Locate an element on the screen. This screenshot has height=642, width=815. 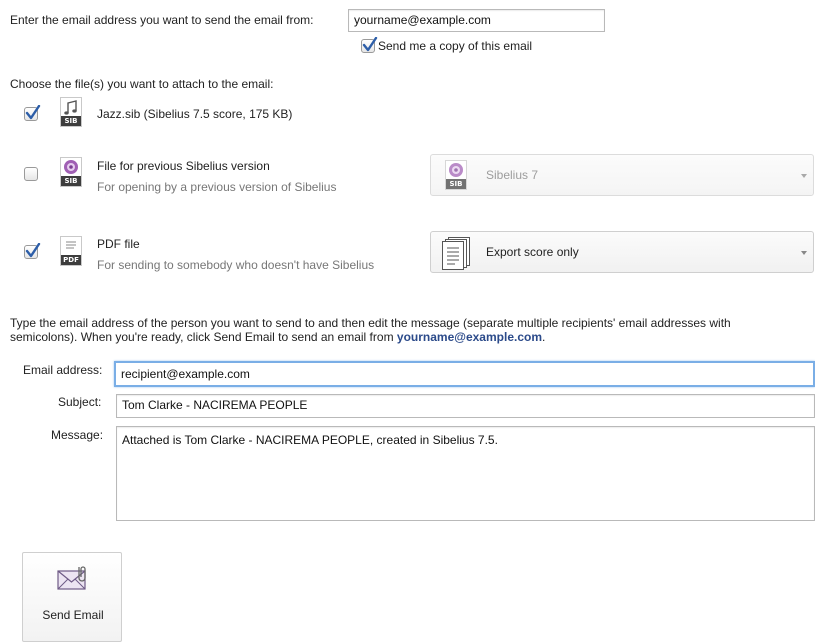
pdf-file-icon: PDF is located at coordinates (71, 251).